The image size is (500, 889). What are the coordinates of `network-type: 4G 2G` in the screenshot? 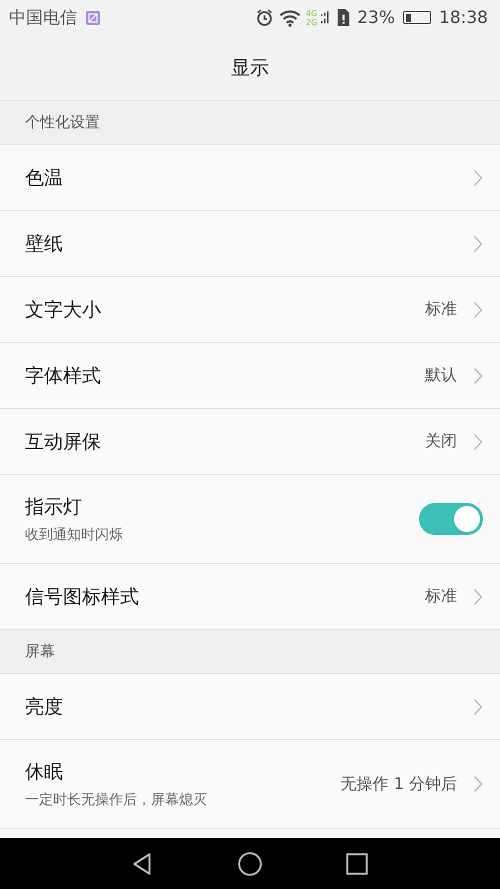 It's located at (312, 17).